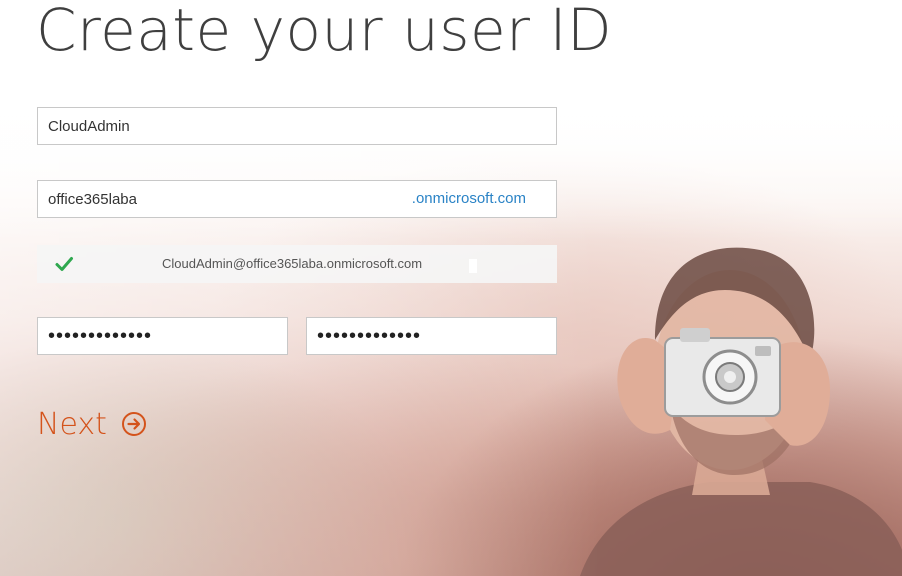 The width and height of the screenshot is (902, 576). I want to click on next-button-label: Next, so click(72, 424).